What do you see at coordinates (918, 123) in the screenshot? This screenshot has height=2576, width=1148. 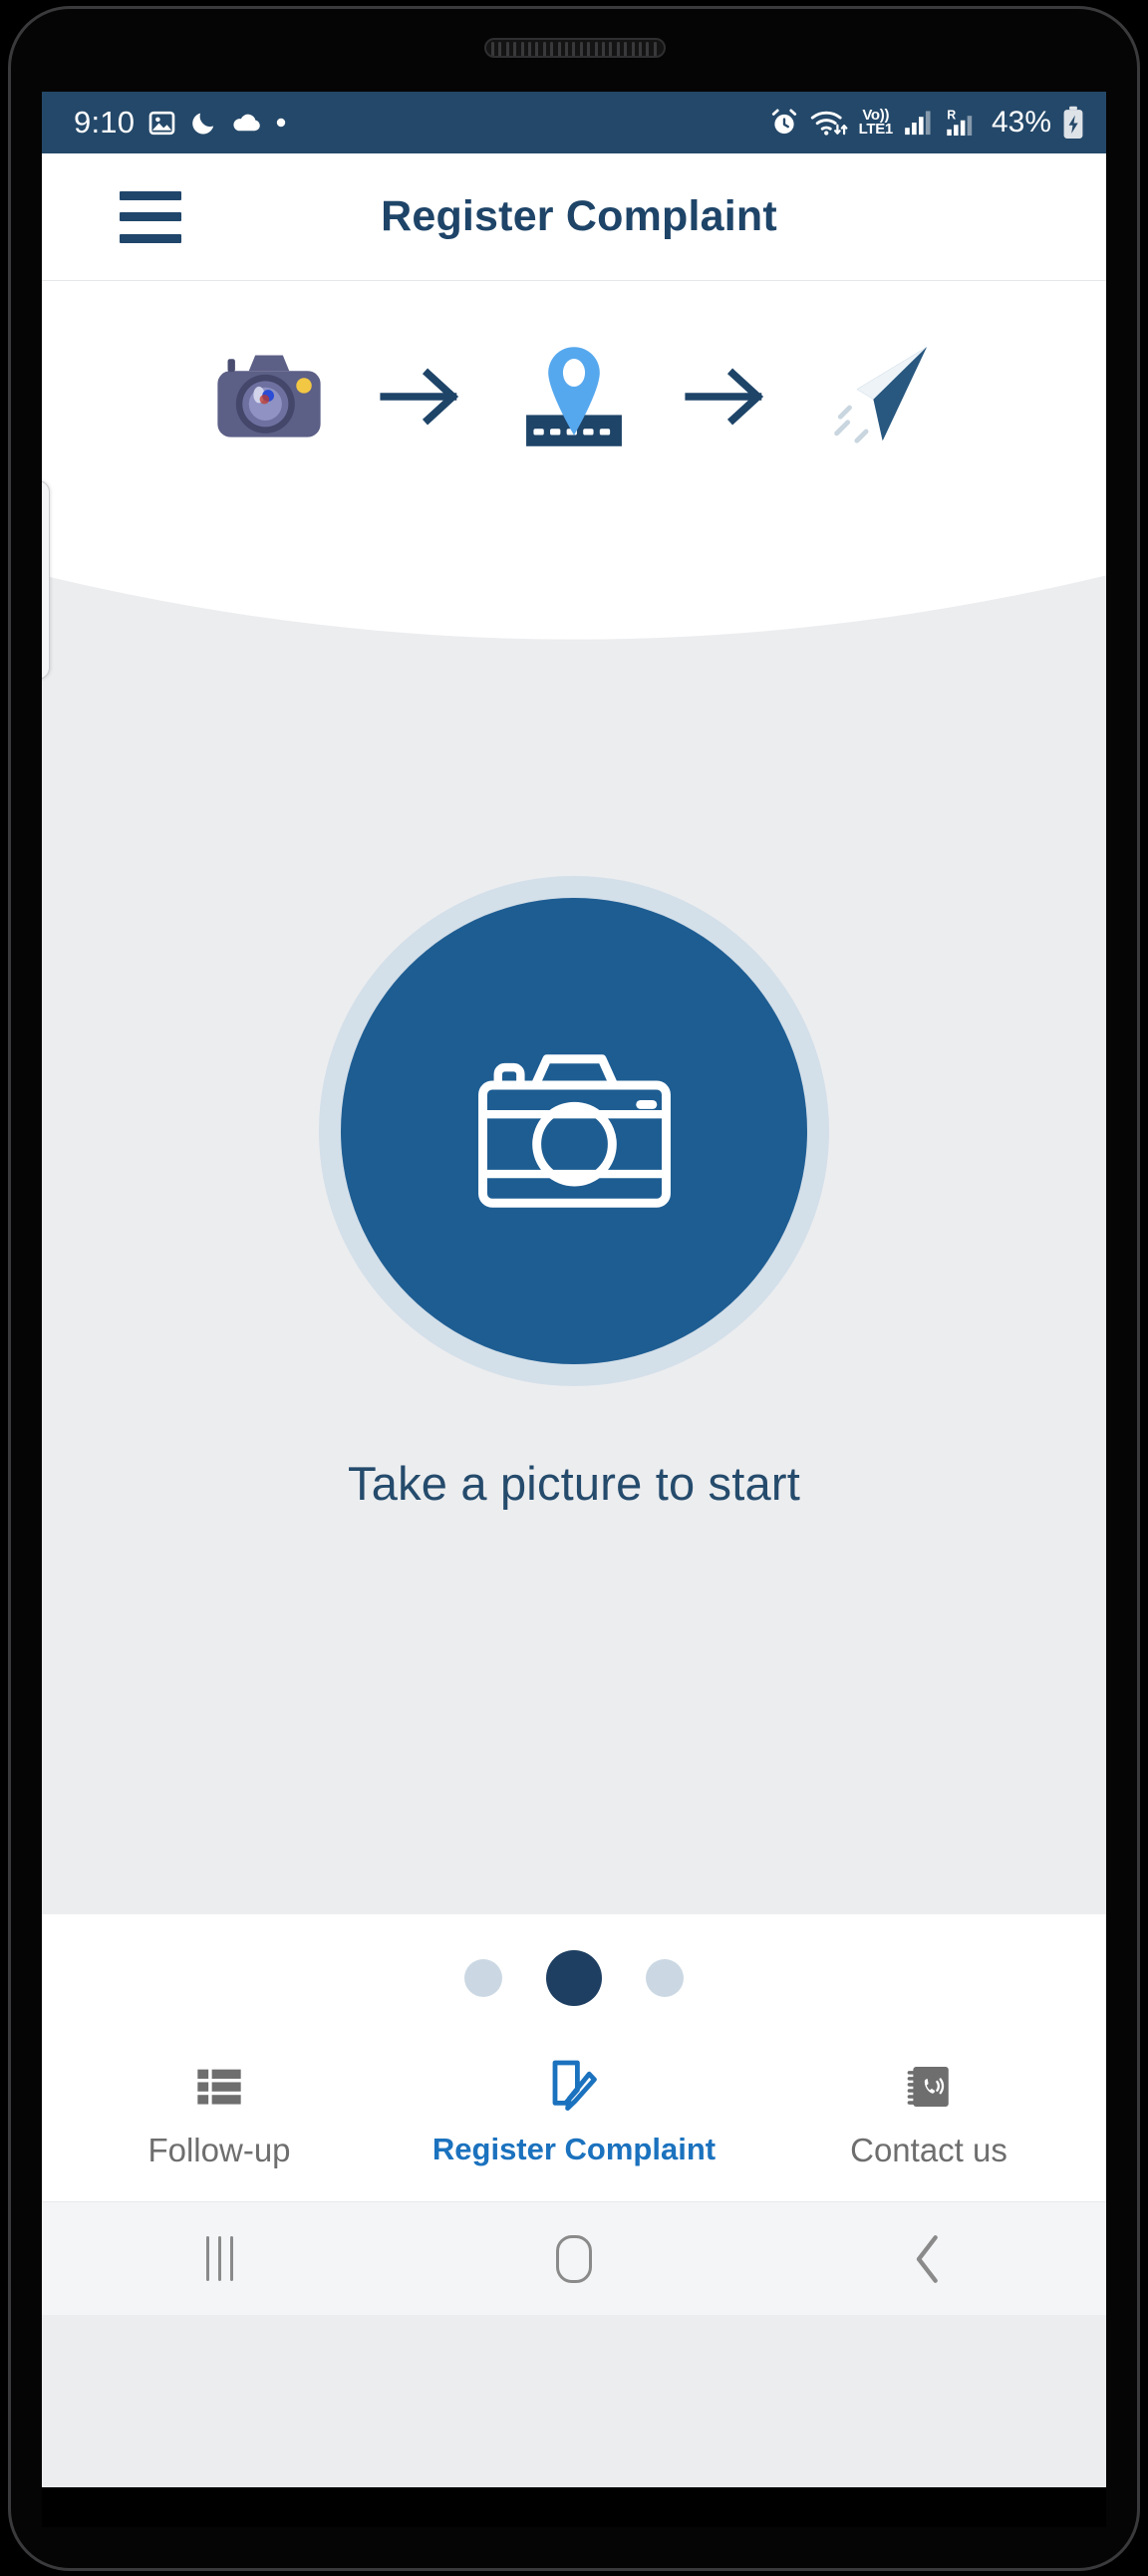 I see `signal-bars-sim1-icon` at bounding box center [918, 123].